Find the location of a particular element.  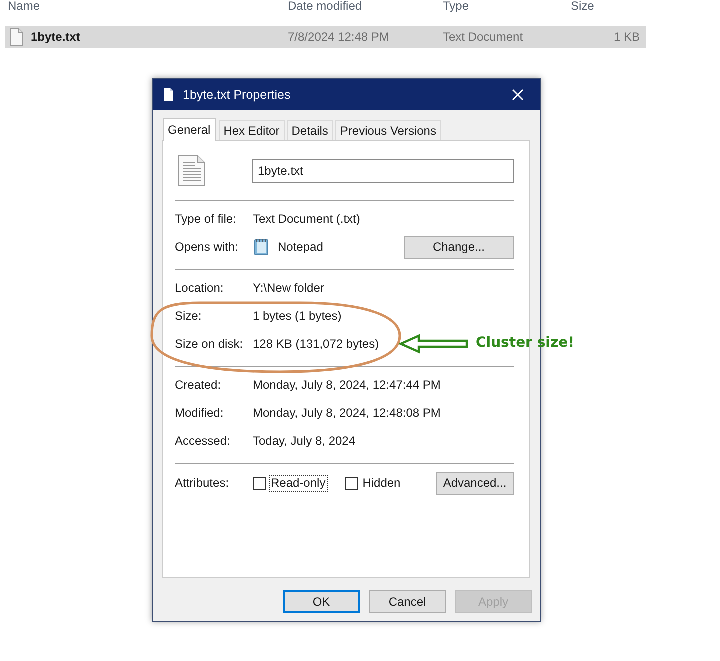

dialog-button: OK is located at coordinates (321, 601).